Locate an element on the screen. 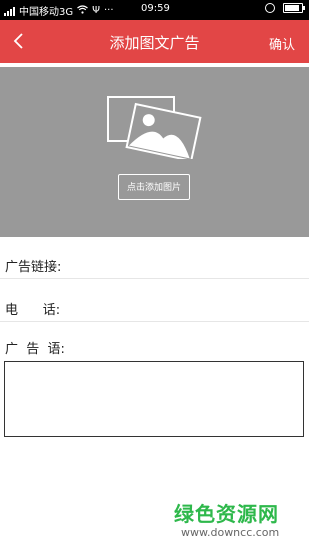 The height and width of the screenshot is (550, 320). more-icon: ··· is located at coordinates (109, 10).